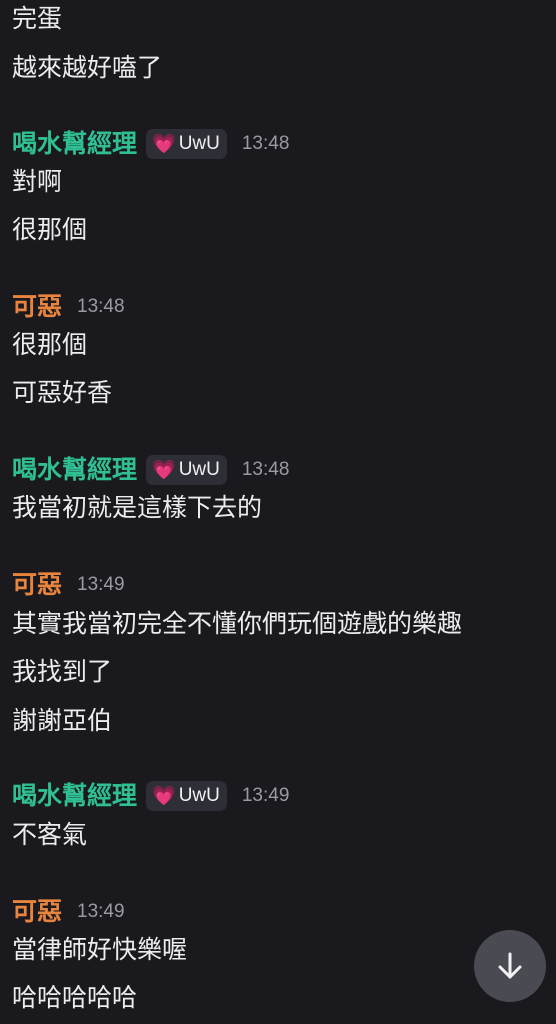  What do you see at coordinates (62, 720) in the screenshot?
I see `message-text: 謝謝亞伯` at bounding box center [62, 720].